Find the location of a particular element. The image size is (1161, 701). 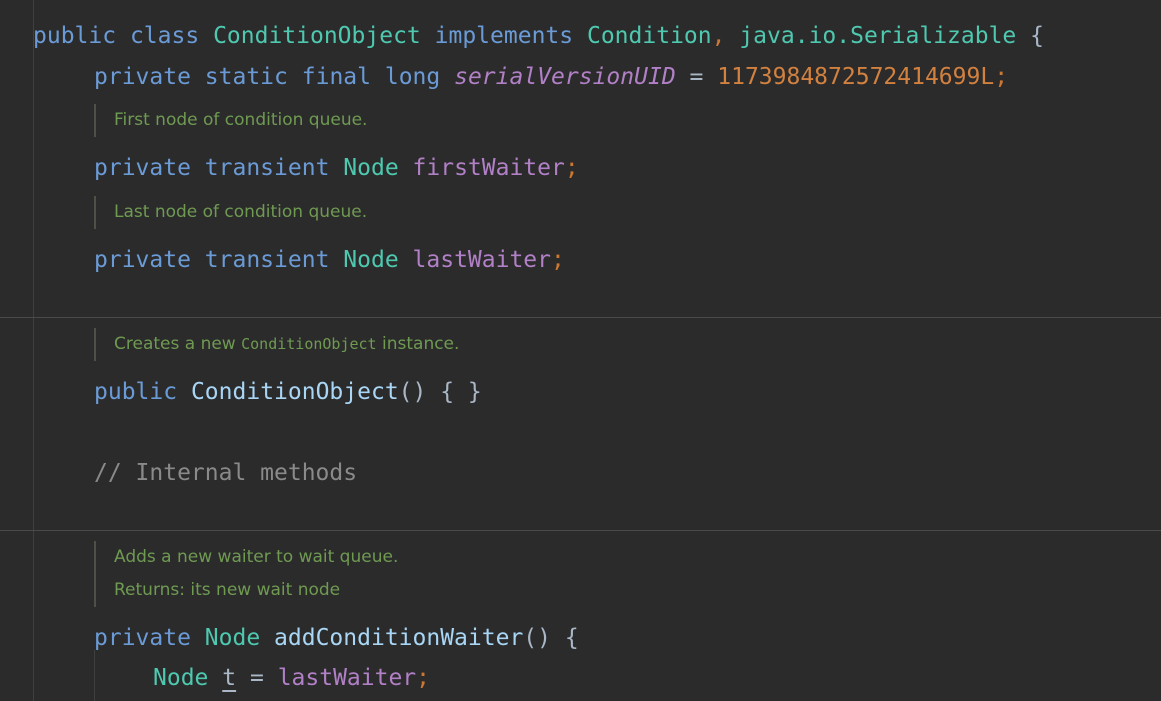

code-line-node-t: Node t = lastWaiter; is located at coordinates (291, 678).